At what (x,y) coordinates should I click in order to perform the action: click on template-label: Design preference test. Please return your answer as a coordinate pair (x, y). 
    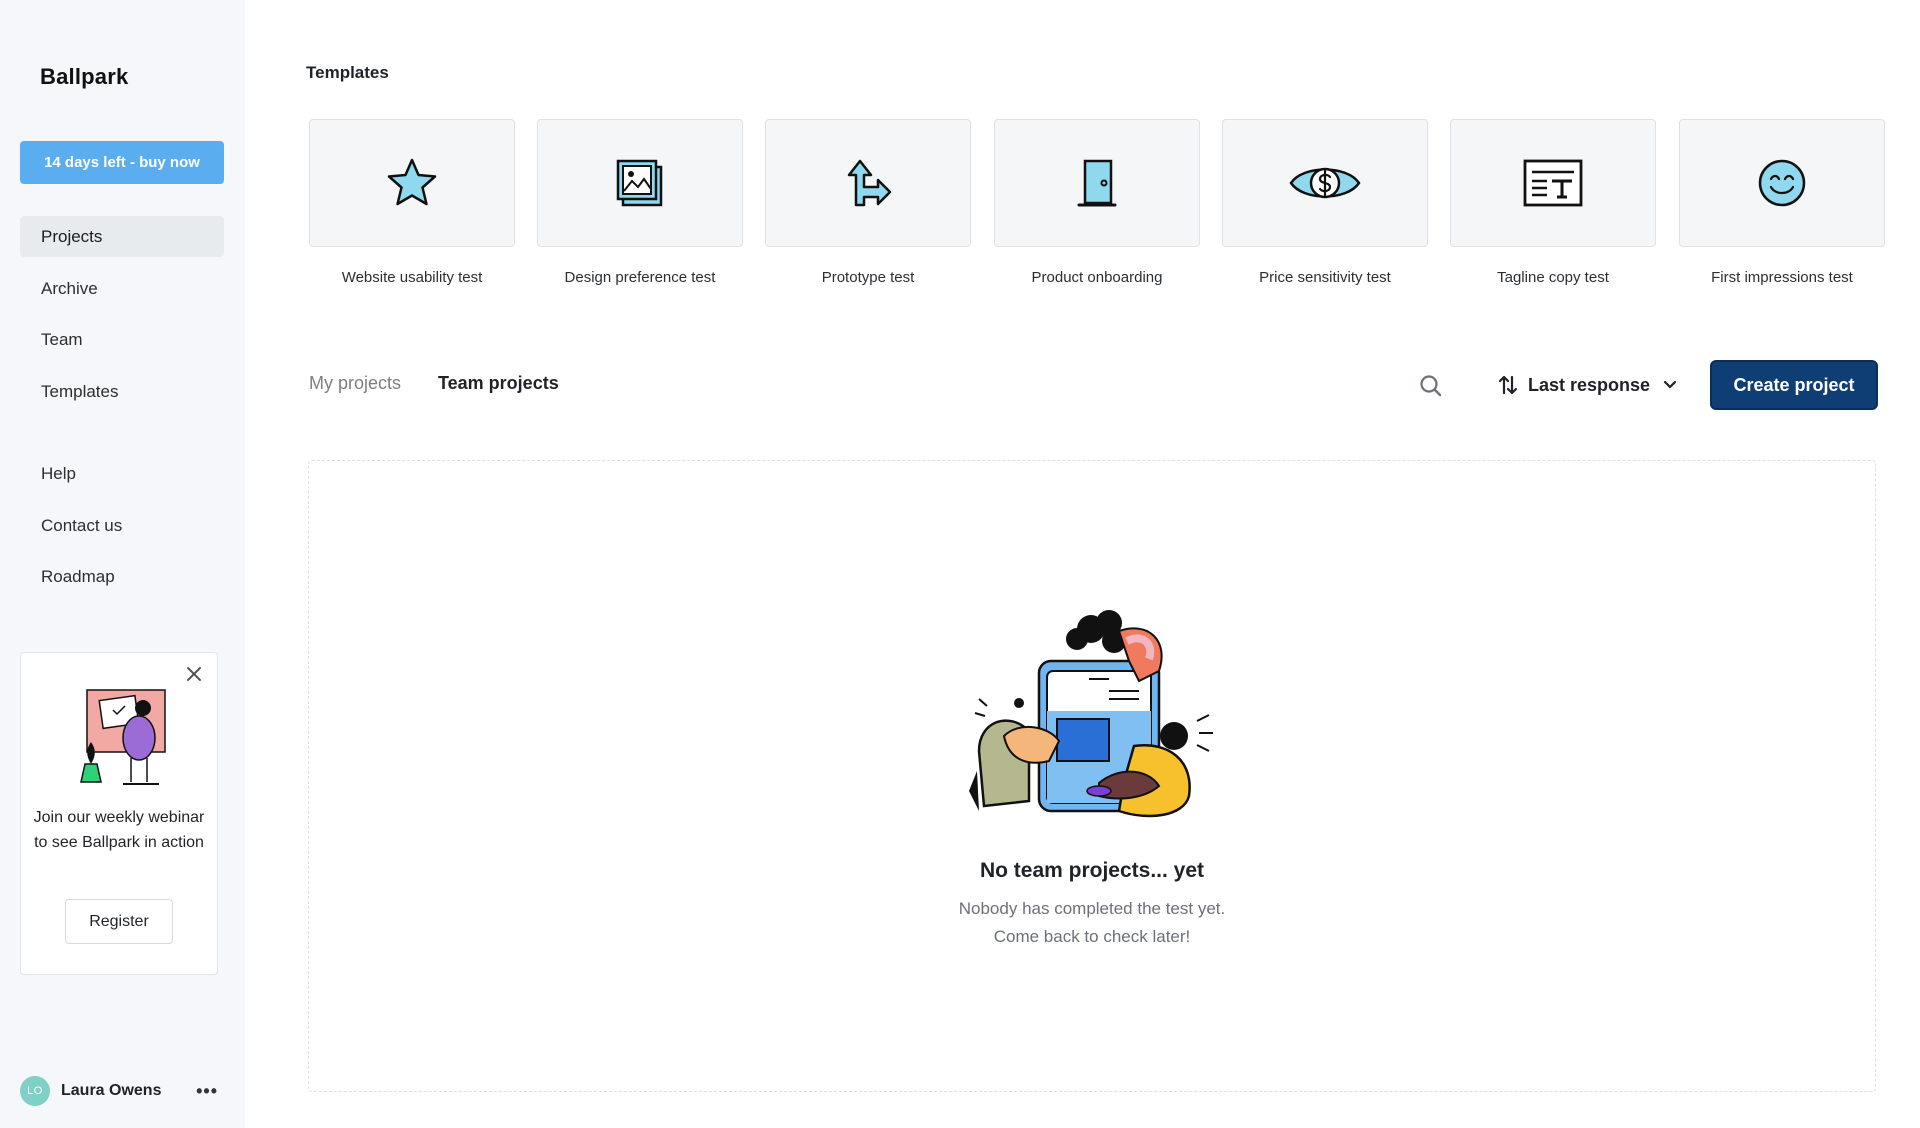
    Looking at the image, I should click on (640, 277).